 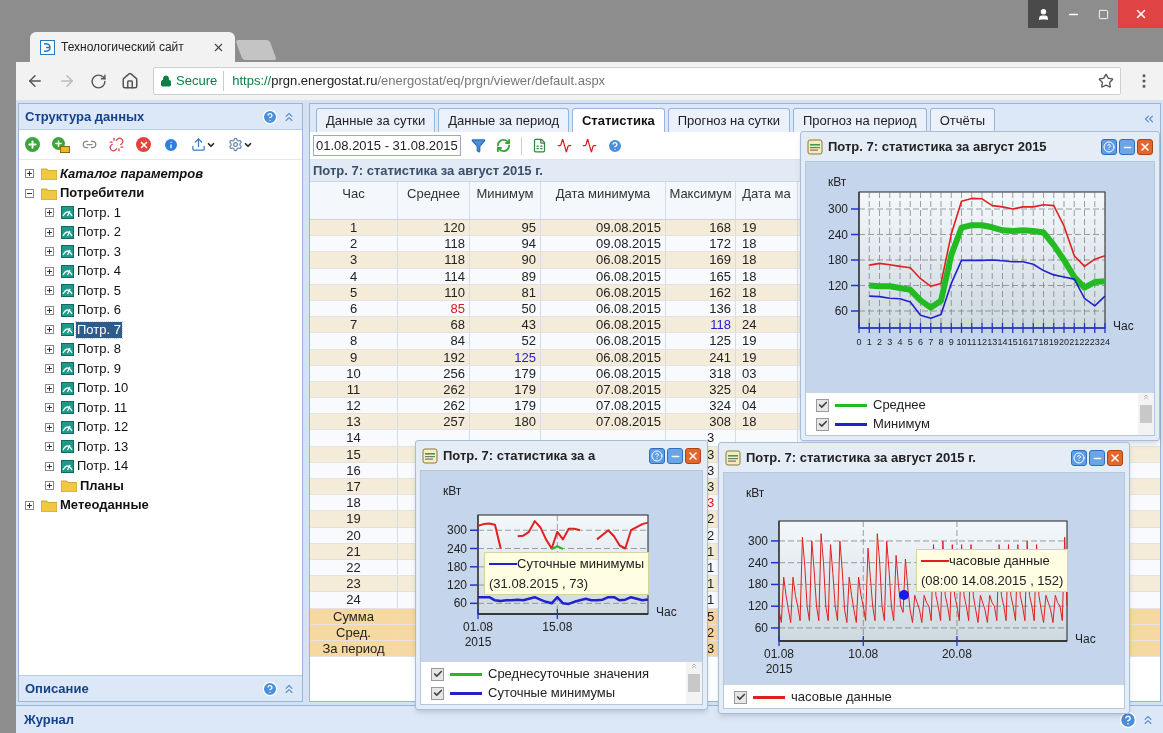 What do you see at coordinates (376, 120) in the screenshot?
I see `tab: Данные за сутки` at bounding box center [376, 120].